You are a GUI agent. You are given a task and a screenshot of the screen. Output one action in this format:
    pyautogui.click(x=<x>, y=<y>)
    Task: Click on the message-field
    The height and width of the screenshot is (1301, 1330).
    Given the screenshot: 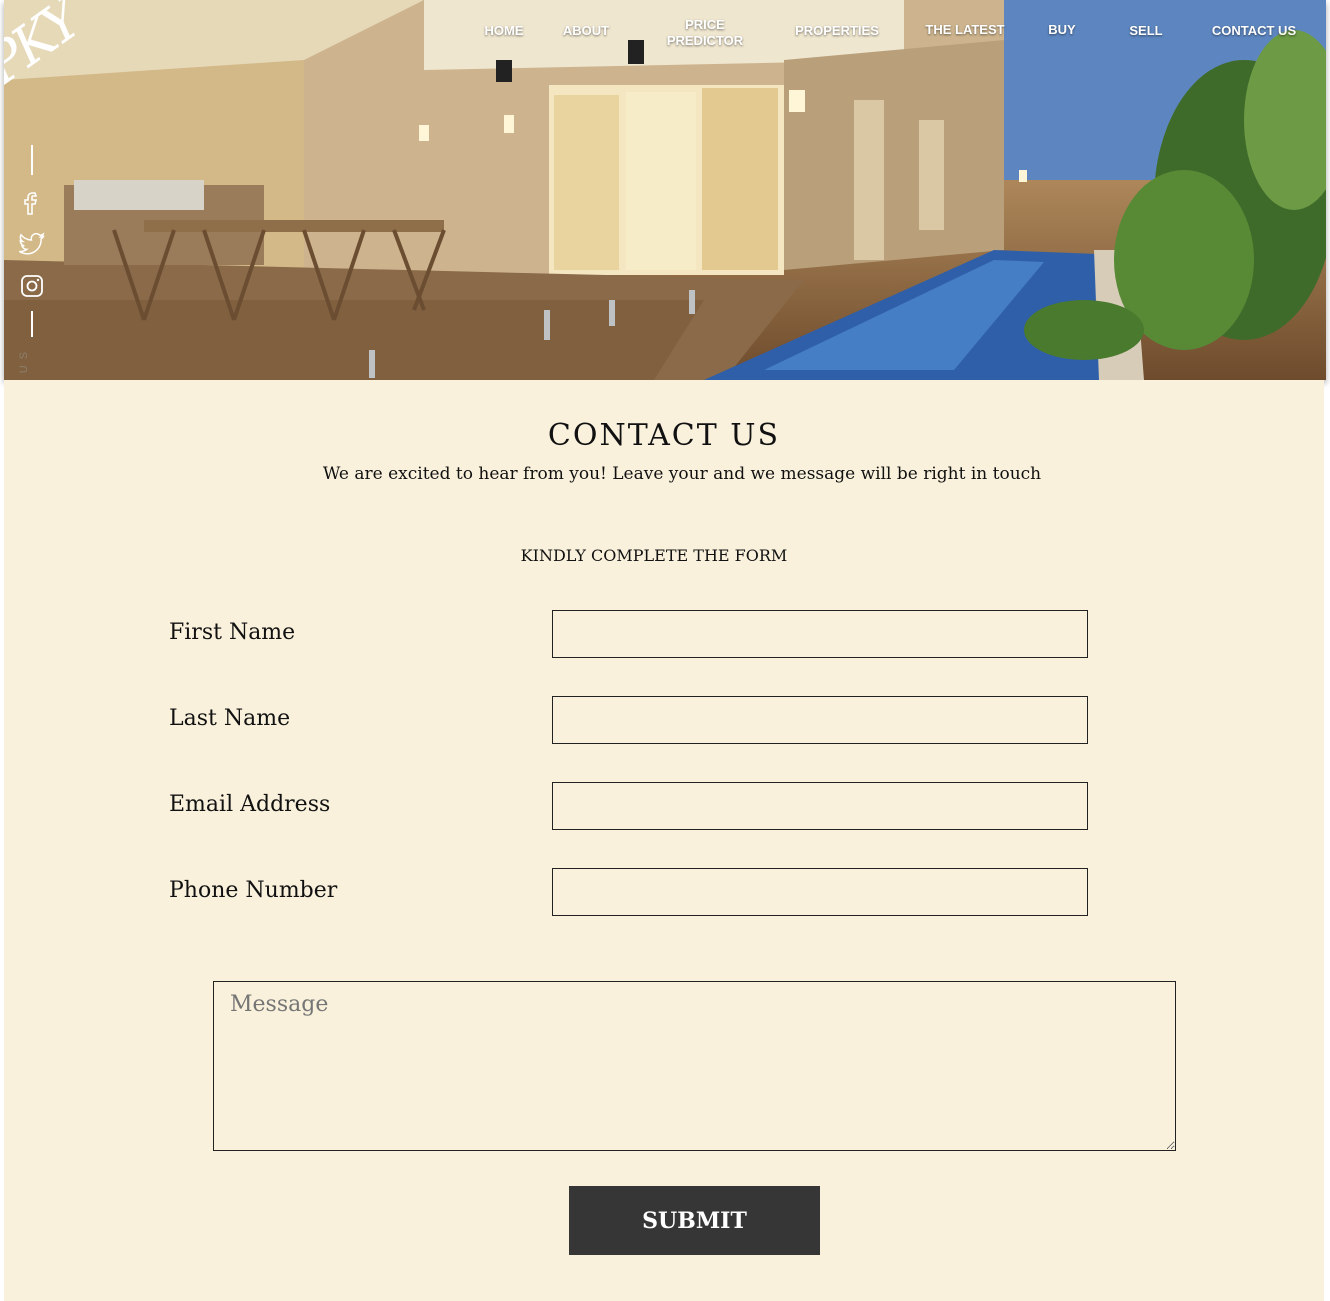 What is the action you would take?
    pyautogui.click(x=694, y=1066)
    